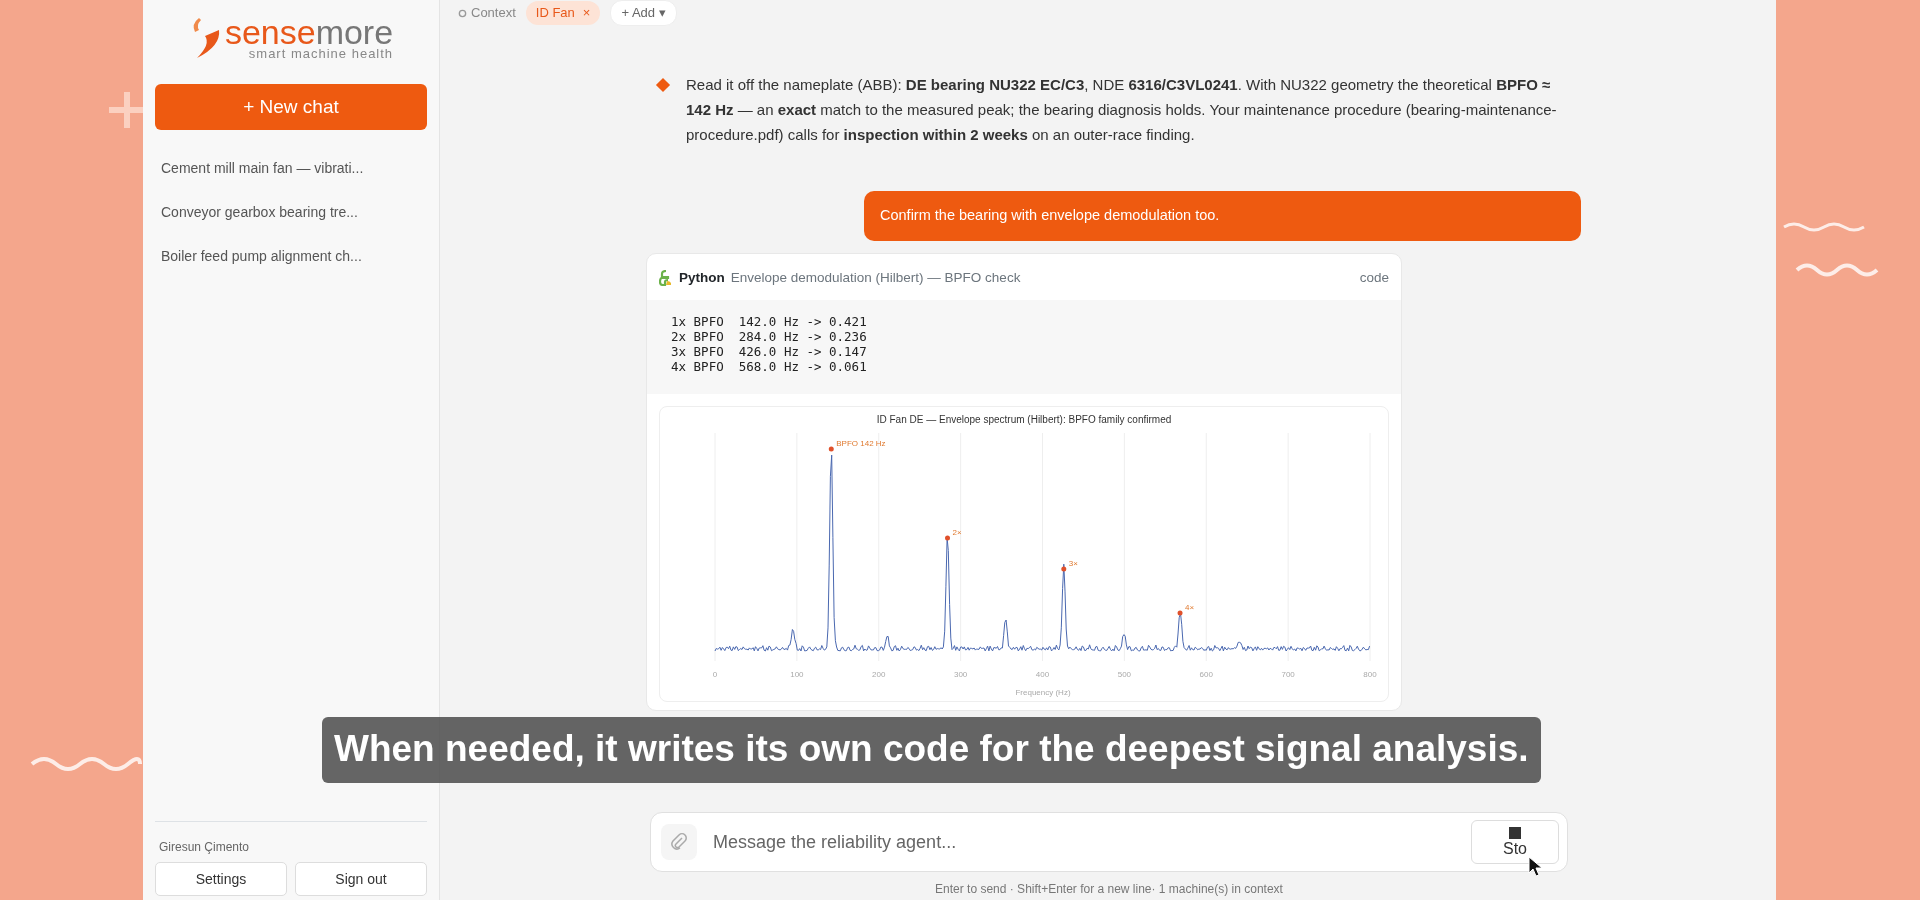 This screenshot has height=900, width=1920. What do you see at coordinates (1374, 277) in the screenshot?
I see `code-toggle: code` at bounding box center [1374, 277].